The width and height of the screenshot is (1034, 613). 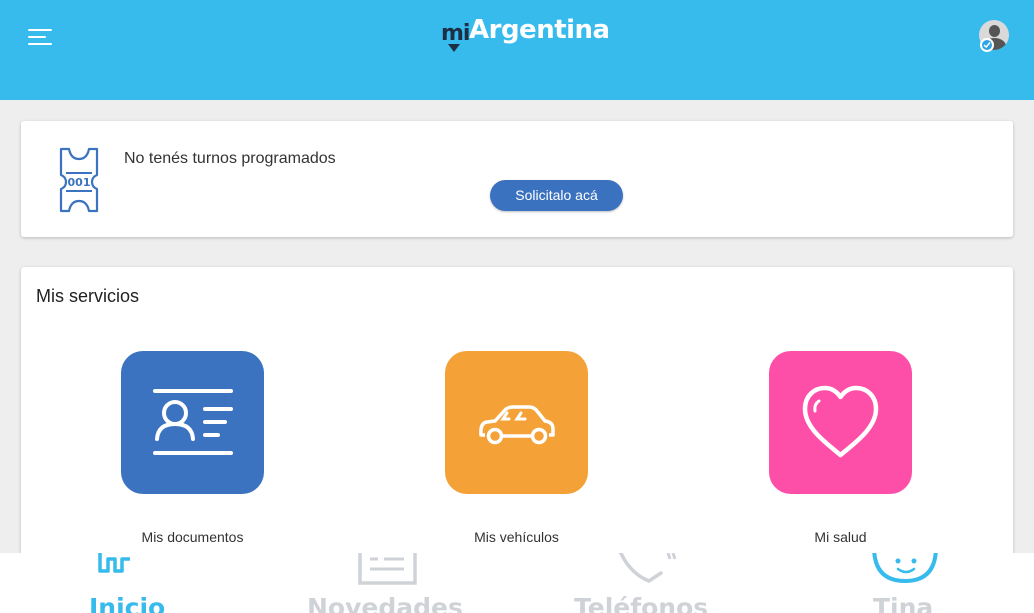 I want to click on avatar-head, so click(x=994, y=31).